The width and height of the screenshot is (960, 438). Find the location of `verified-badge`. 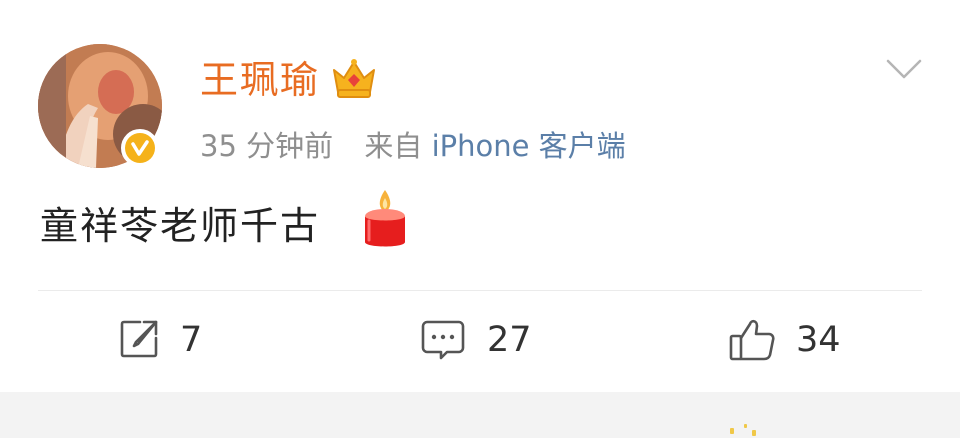

verified-badge is located at coordinates (140, 148).